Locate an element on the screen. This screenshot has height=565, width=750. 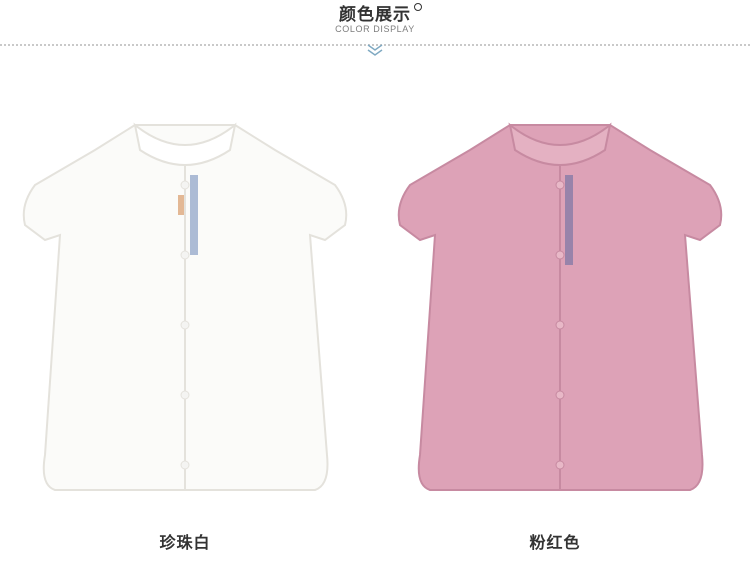
section-subtitle: COLOR DISPLAY is located at coordinates (375, 29).